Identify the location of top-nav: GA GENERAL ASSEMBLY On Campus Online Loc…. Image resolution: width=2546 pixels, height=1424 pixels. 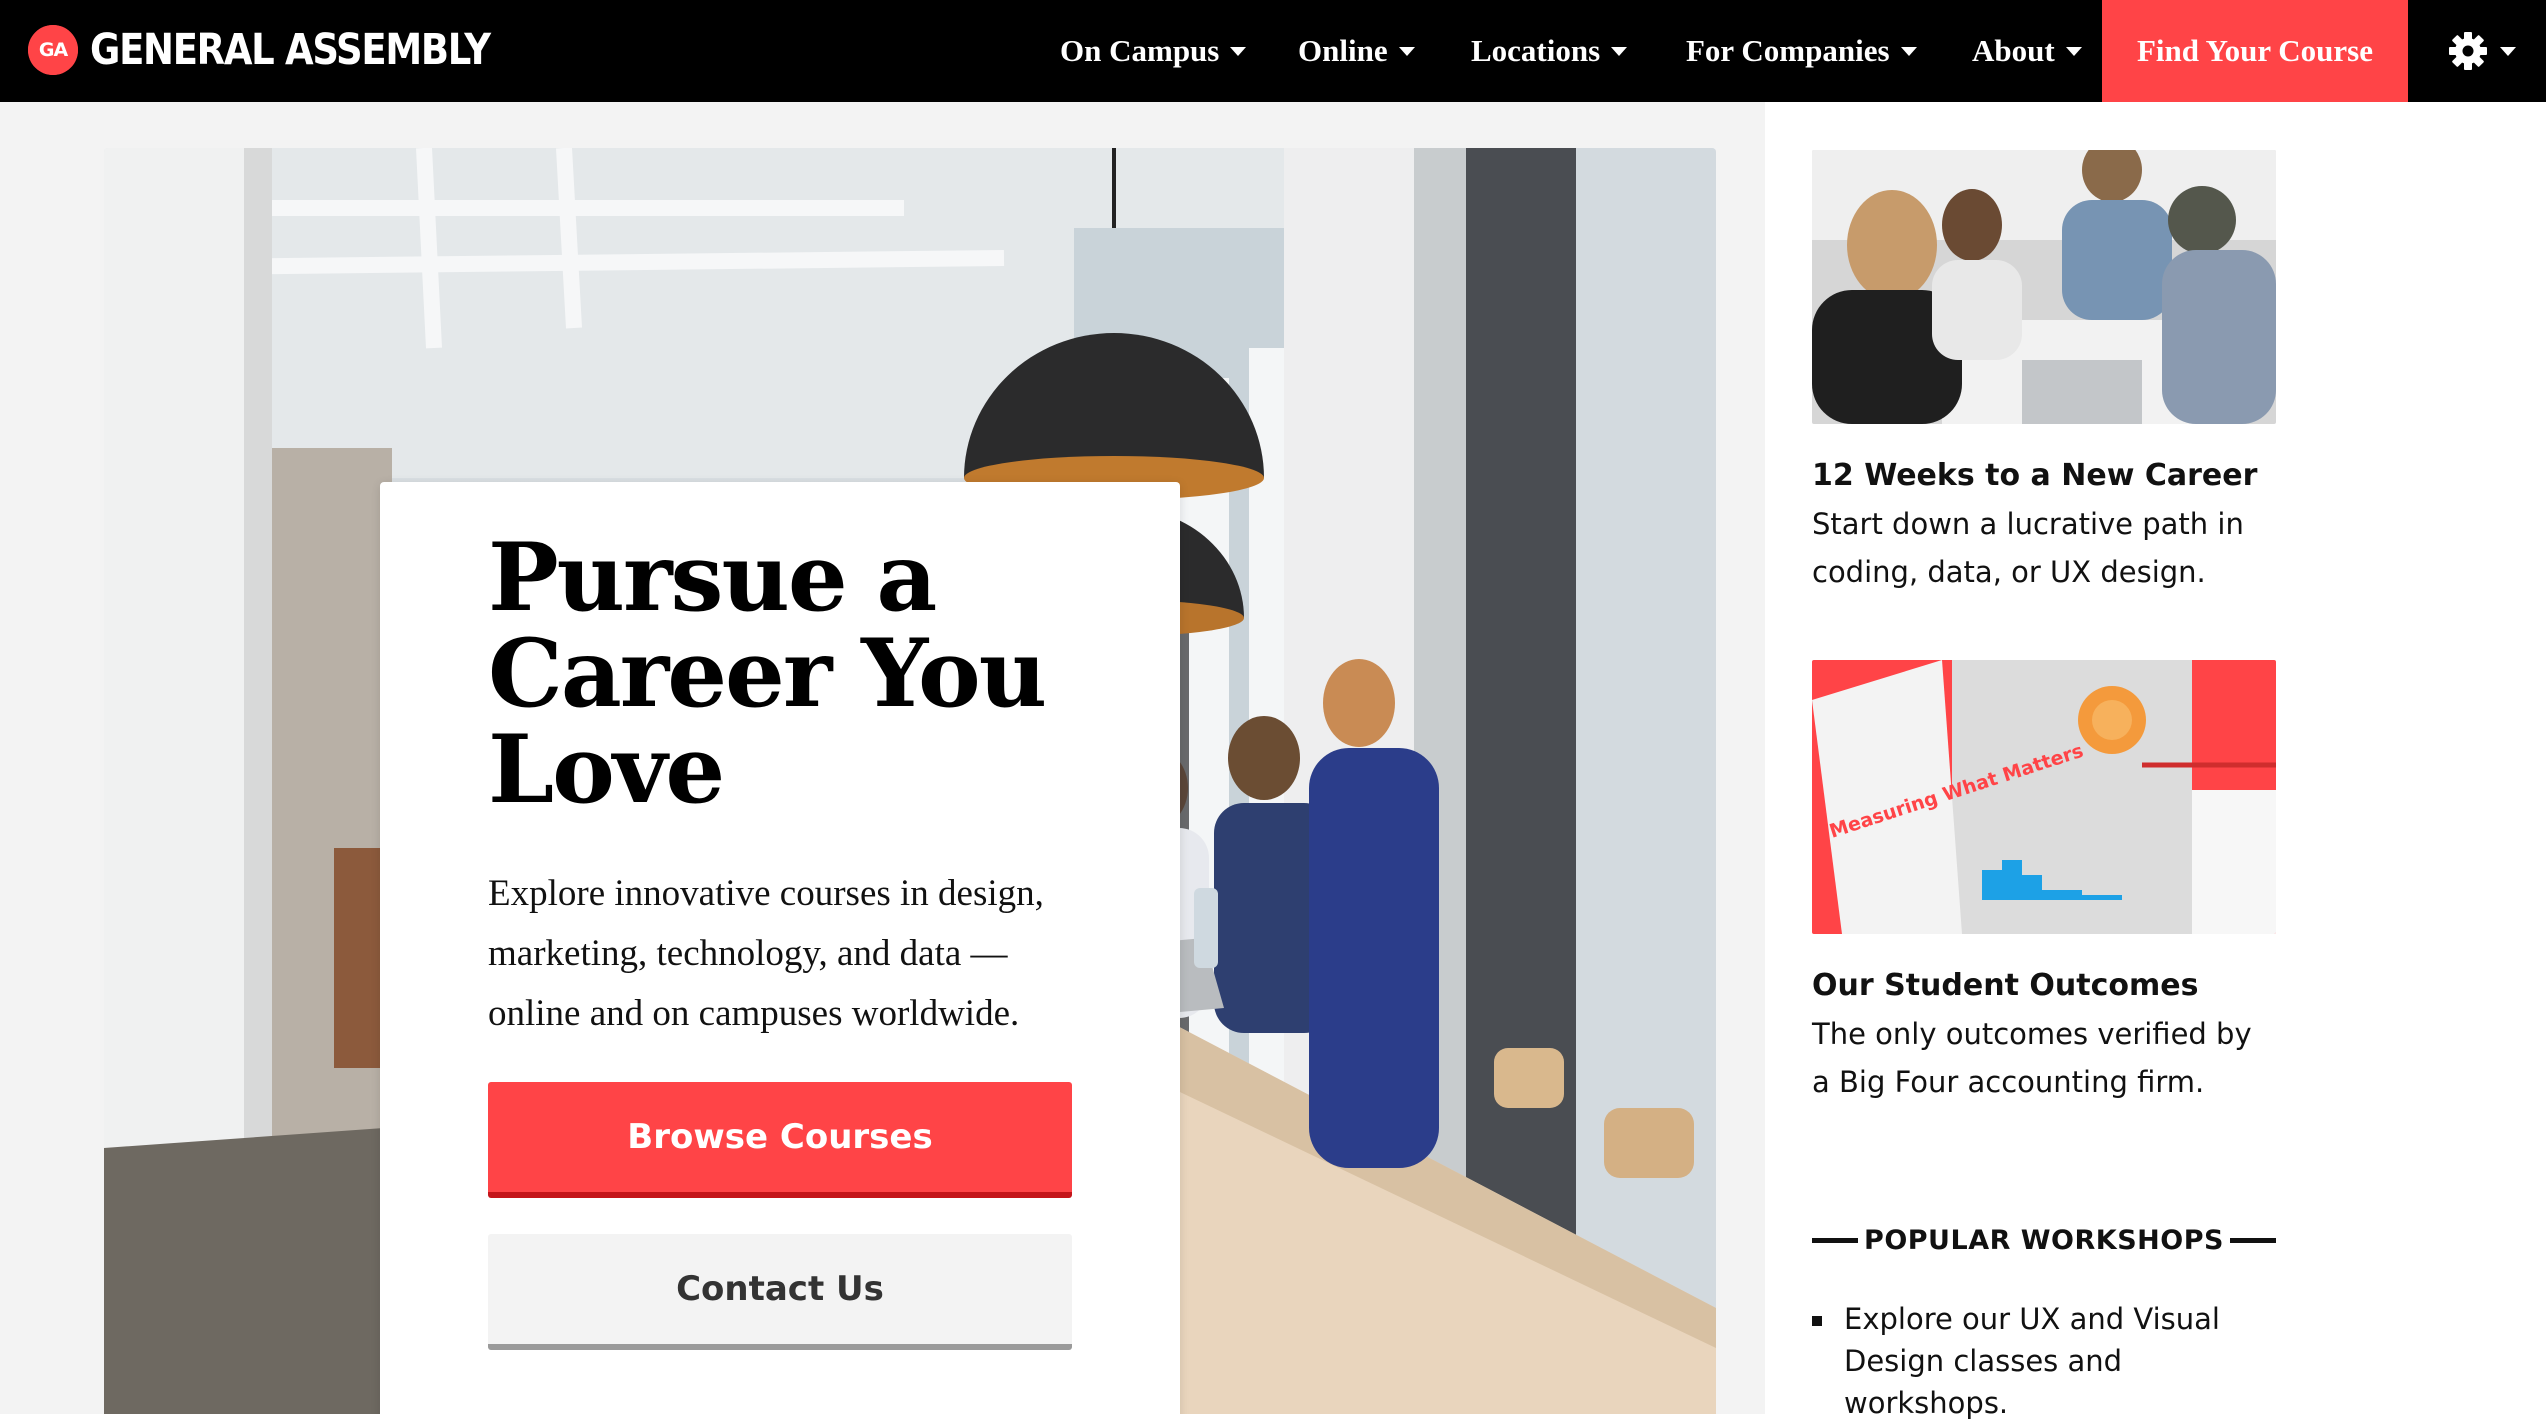
(1273, 51).